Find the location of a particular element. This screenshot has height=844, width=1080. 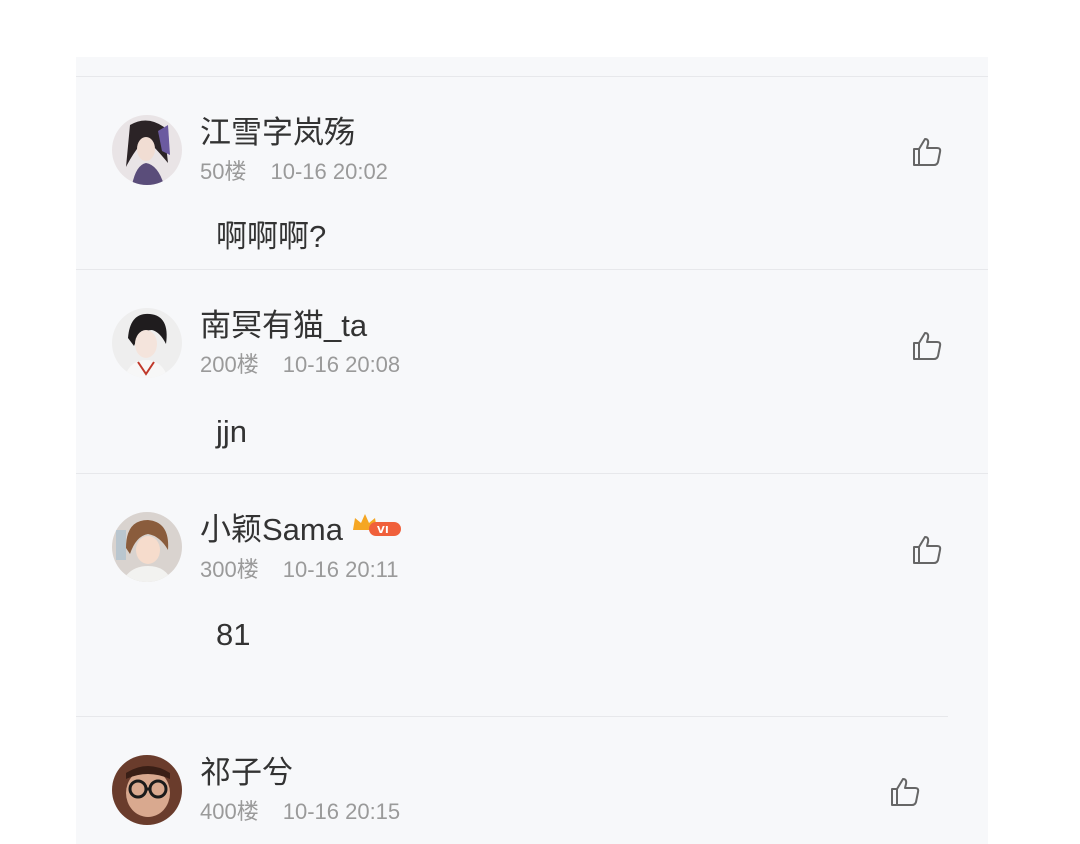

username: 小颖Sama V I is located at coordinates (301, 530).